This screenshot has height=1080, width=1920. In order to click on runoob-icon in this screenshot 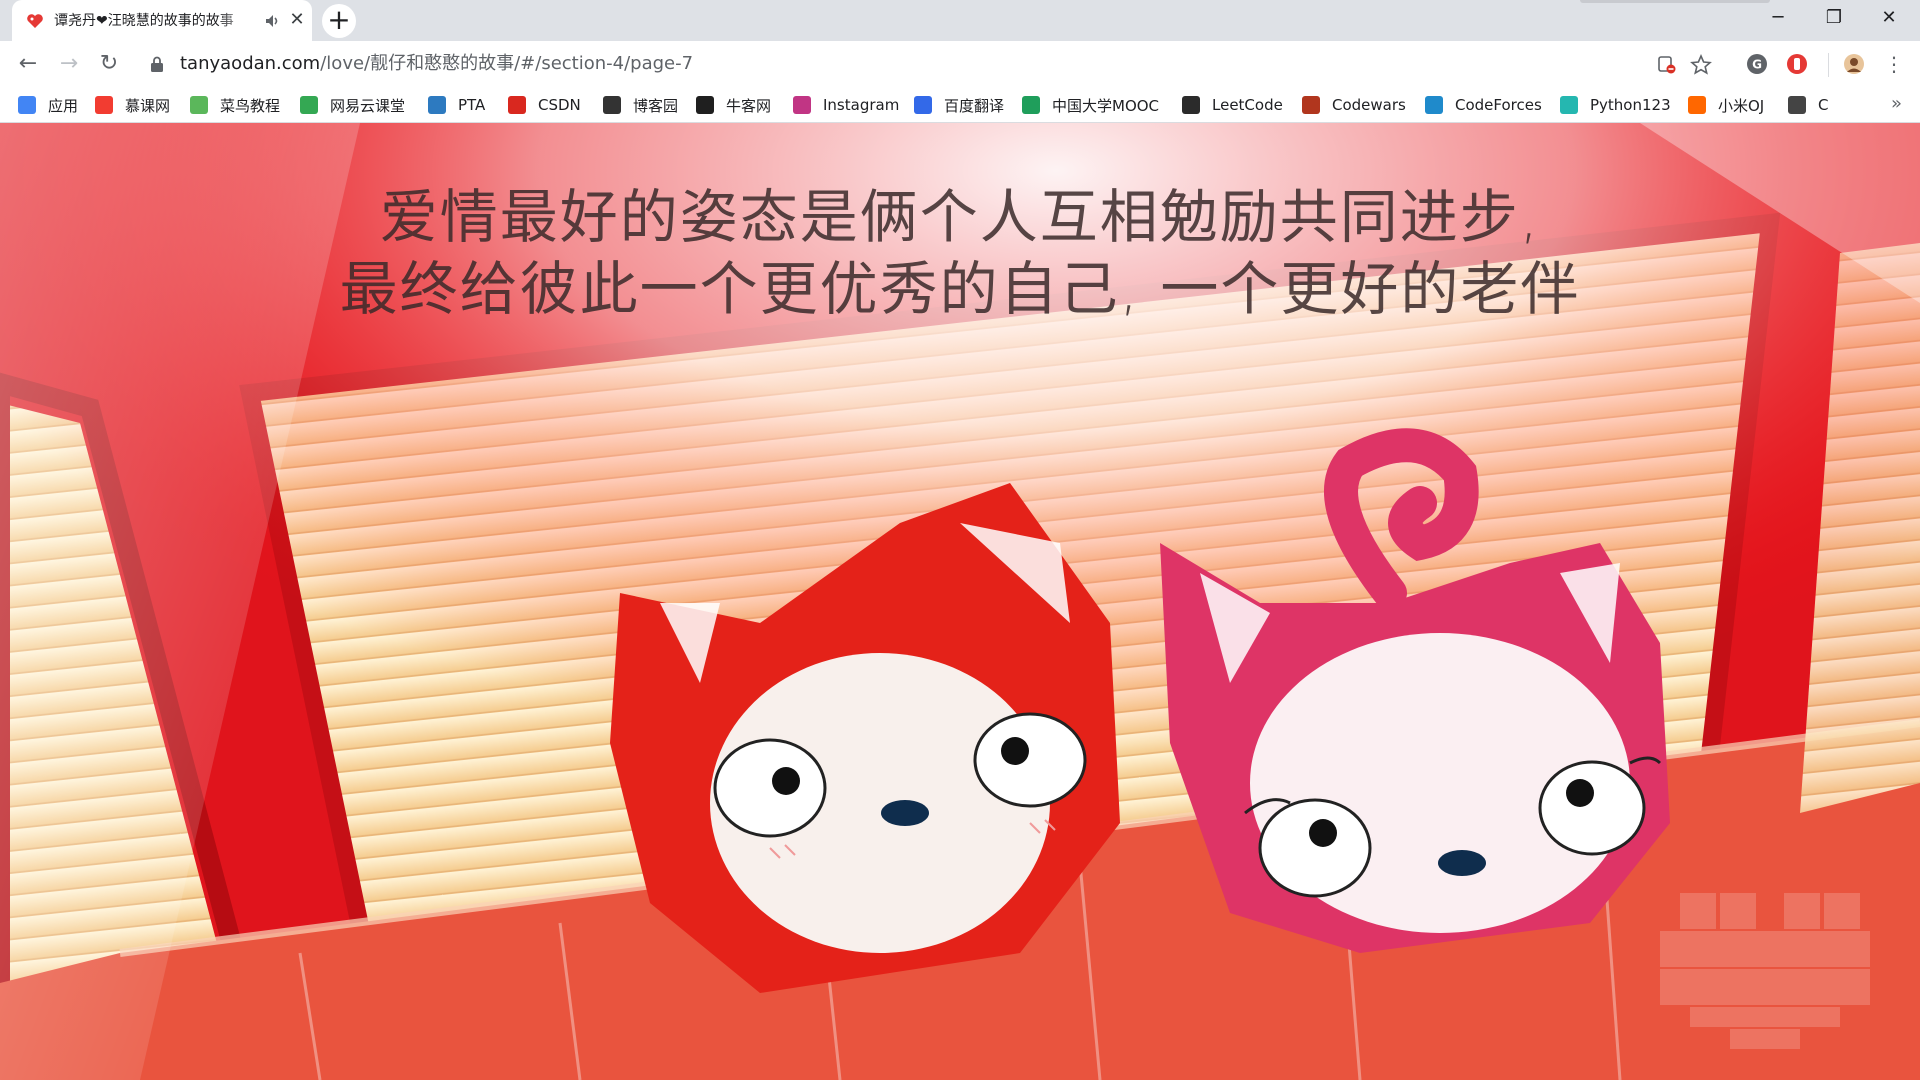, I will do `click(199, 105)`.